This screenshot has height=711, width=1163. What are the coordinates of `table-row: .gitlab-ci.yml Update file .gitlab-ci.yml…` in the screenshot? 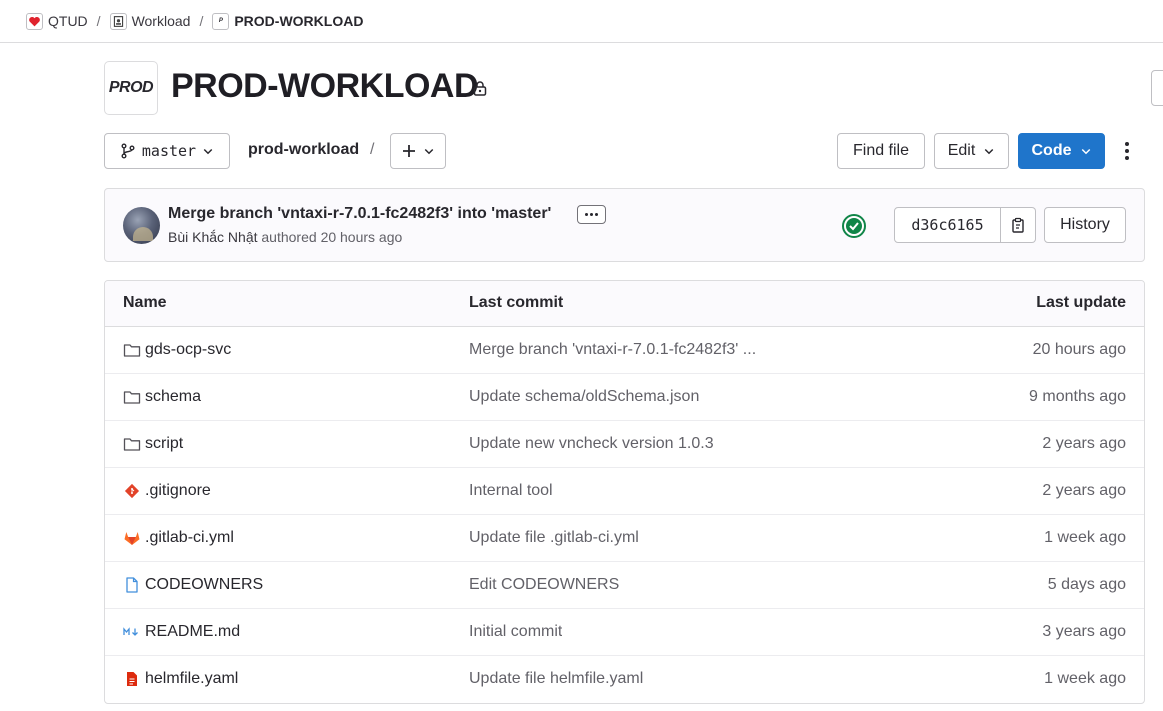 It's located at (624, 538).